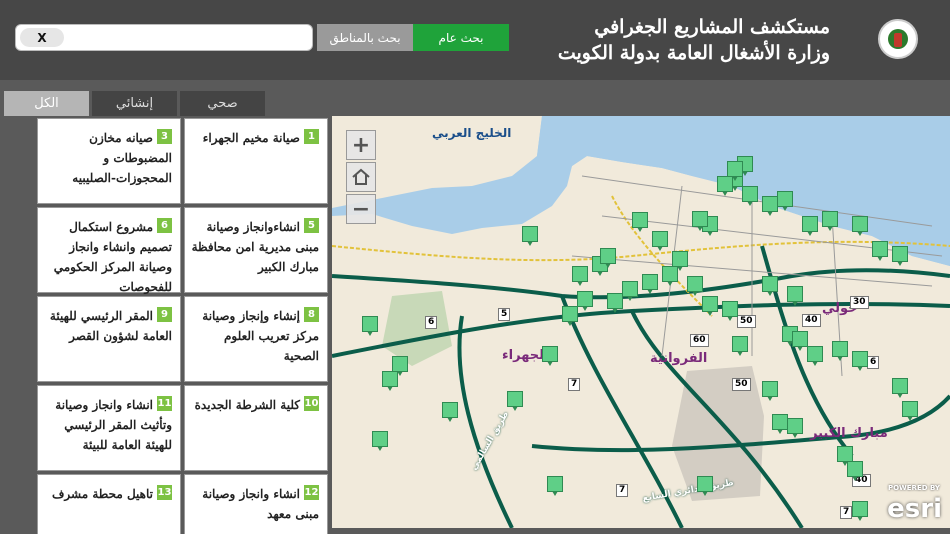 The image size is (950, 534). I want to click on route-shield: 5, so click(504, 314).